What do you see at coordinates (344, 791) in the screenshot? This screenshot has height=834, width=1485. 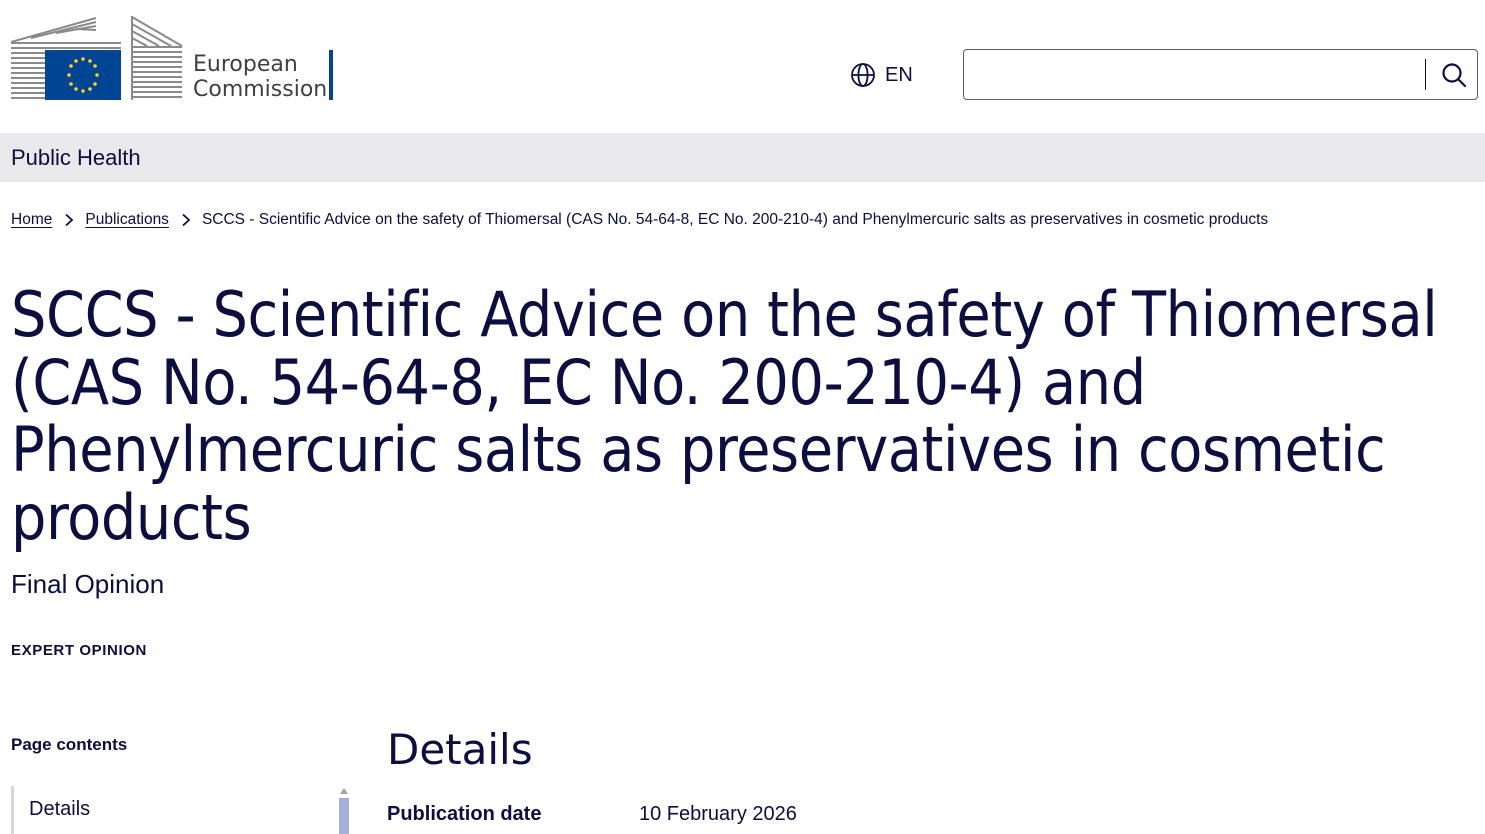 I see `scroll-up-arrow-icon` at bounding box center [344, 791].